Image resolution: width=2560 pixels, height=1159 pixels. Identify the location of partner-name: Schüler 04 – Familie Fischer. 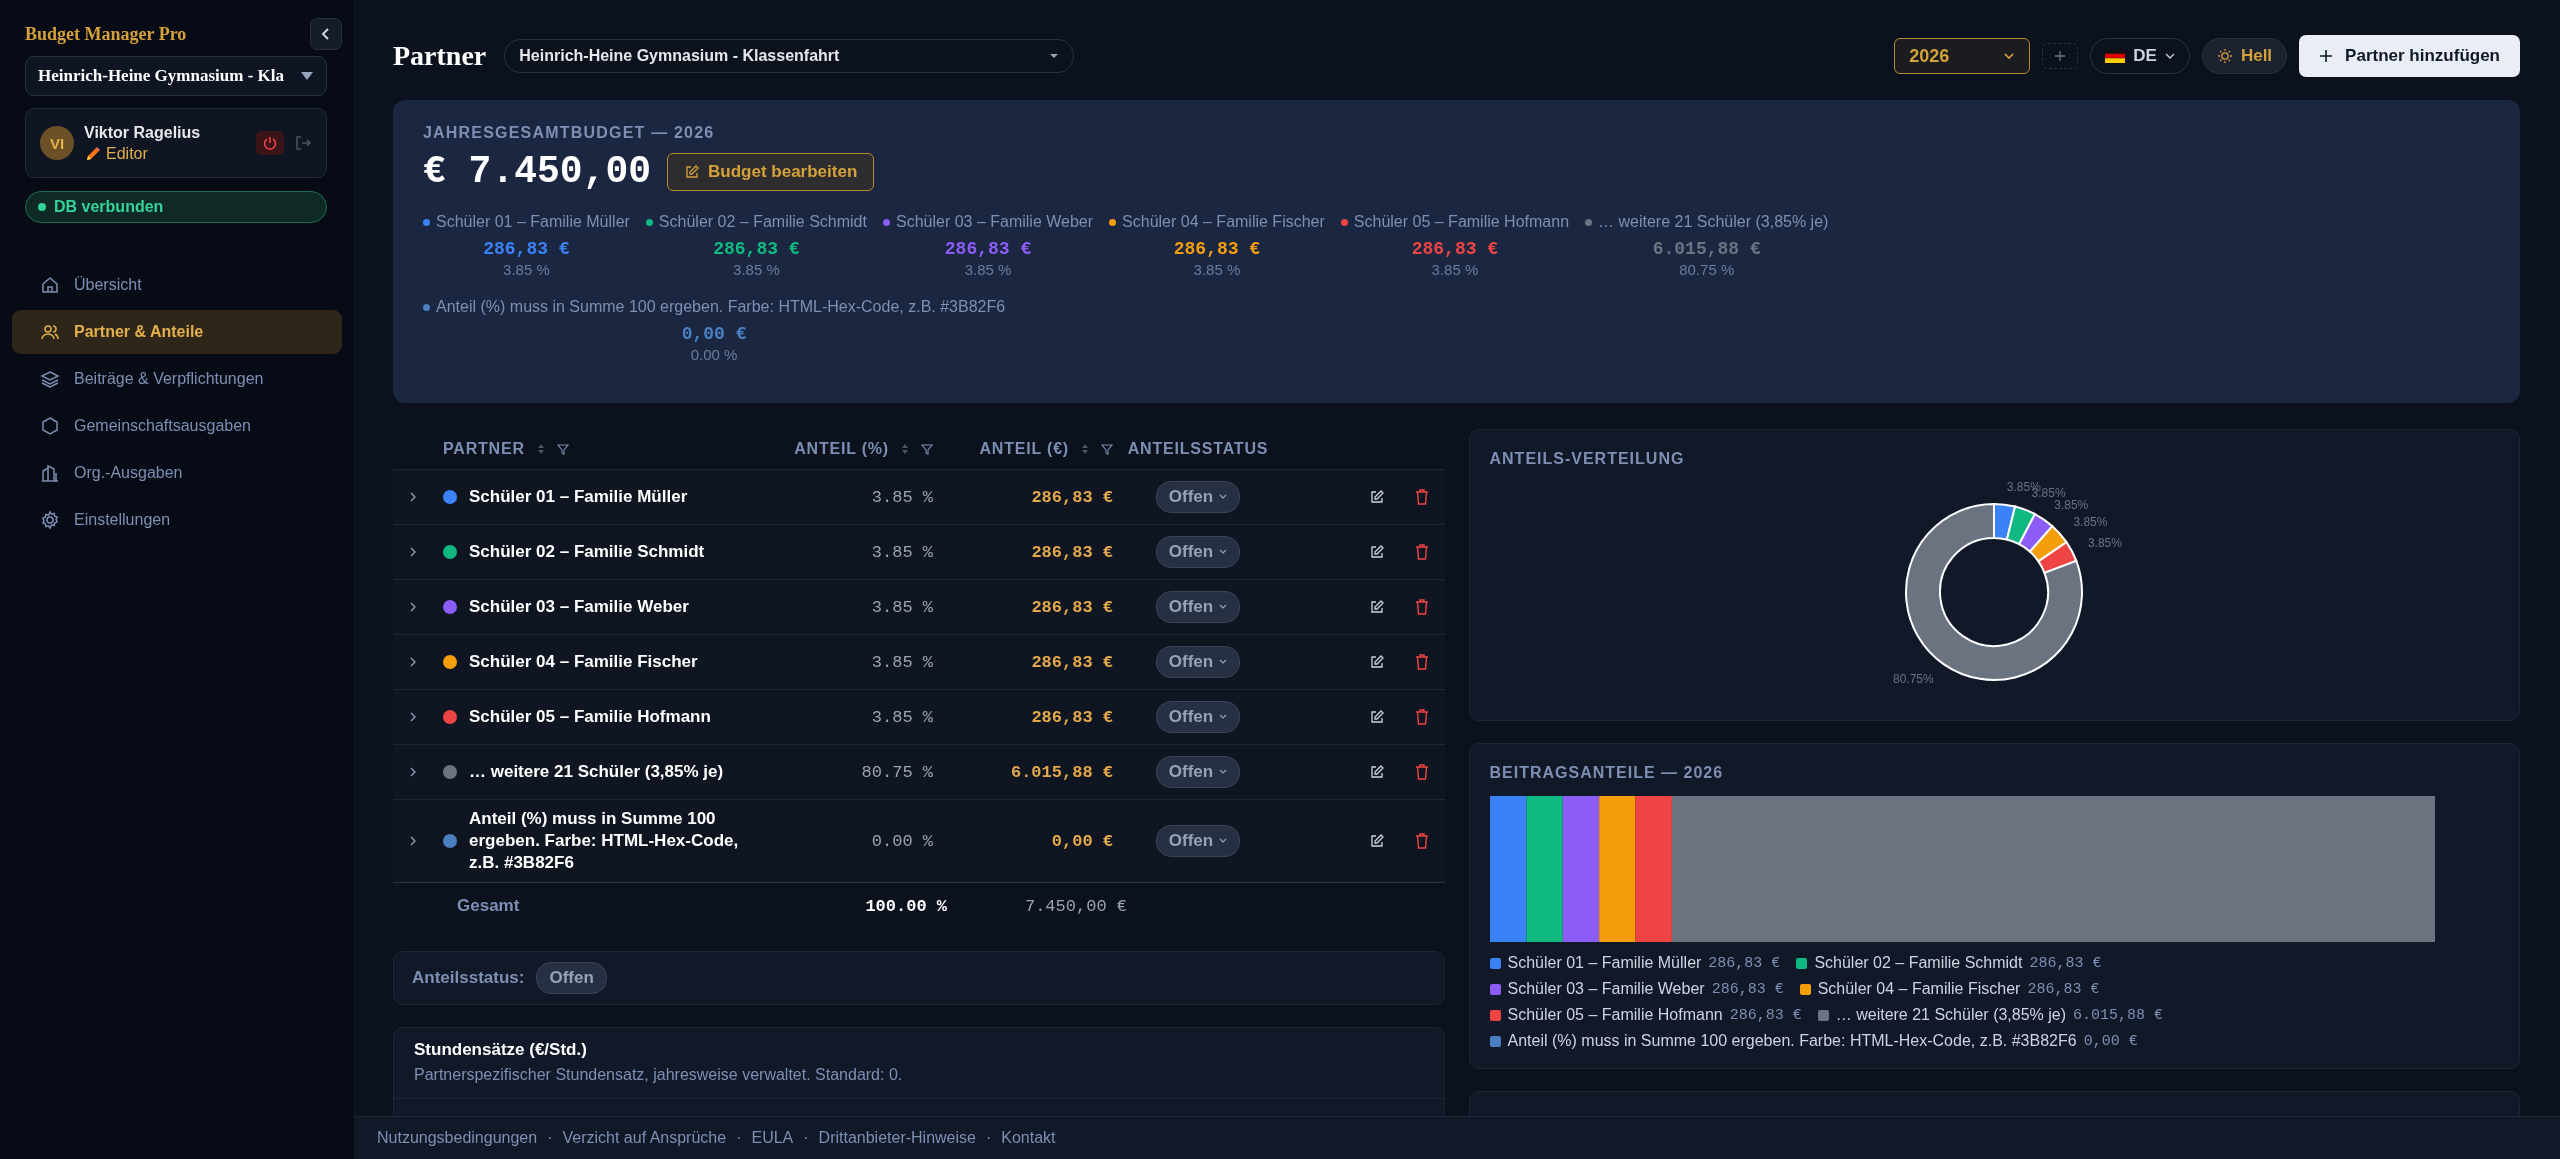
(583, 662).